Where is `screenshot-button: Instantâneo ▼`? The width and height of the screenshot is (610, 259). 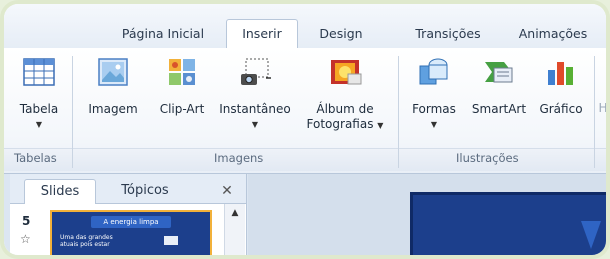
screenshot-button: Instantâneo ▼ is located at coordinates (255, 94).